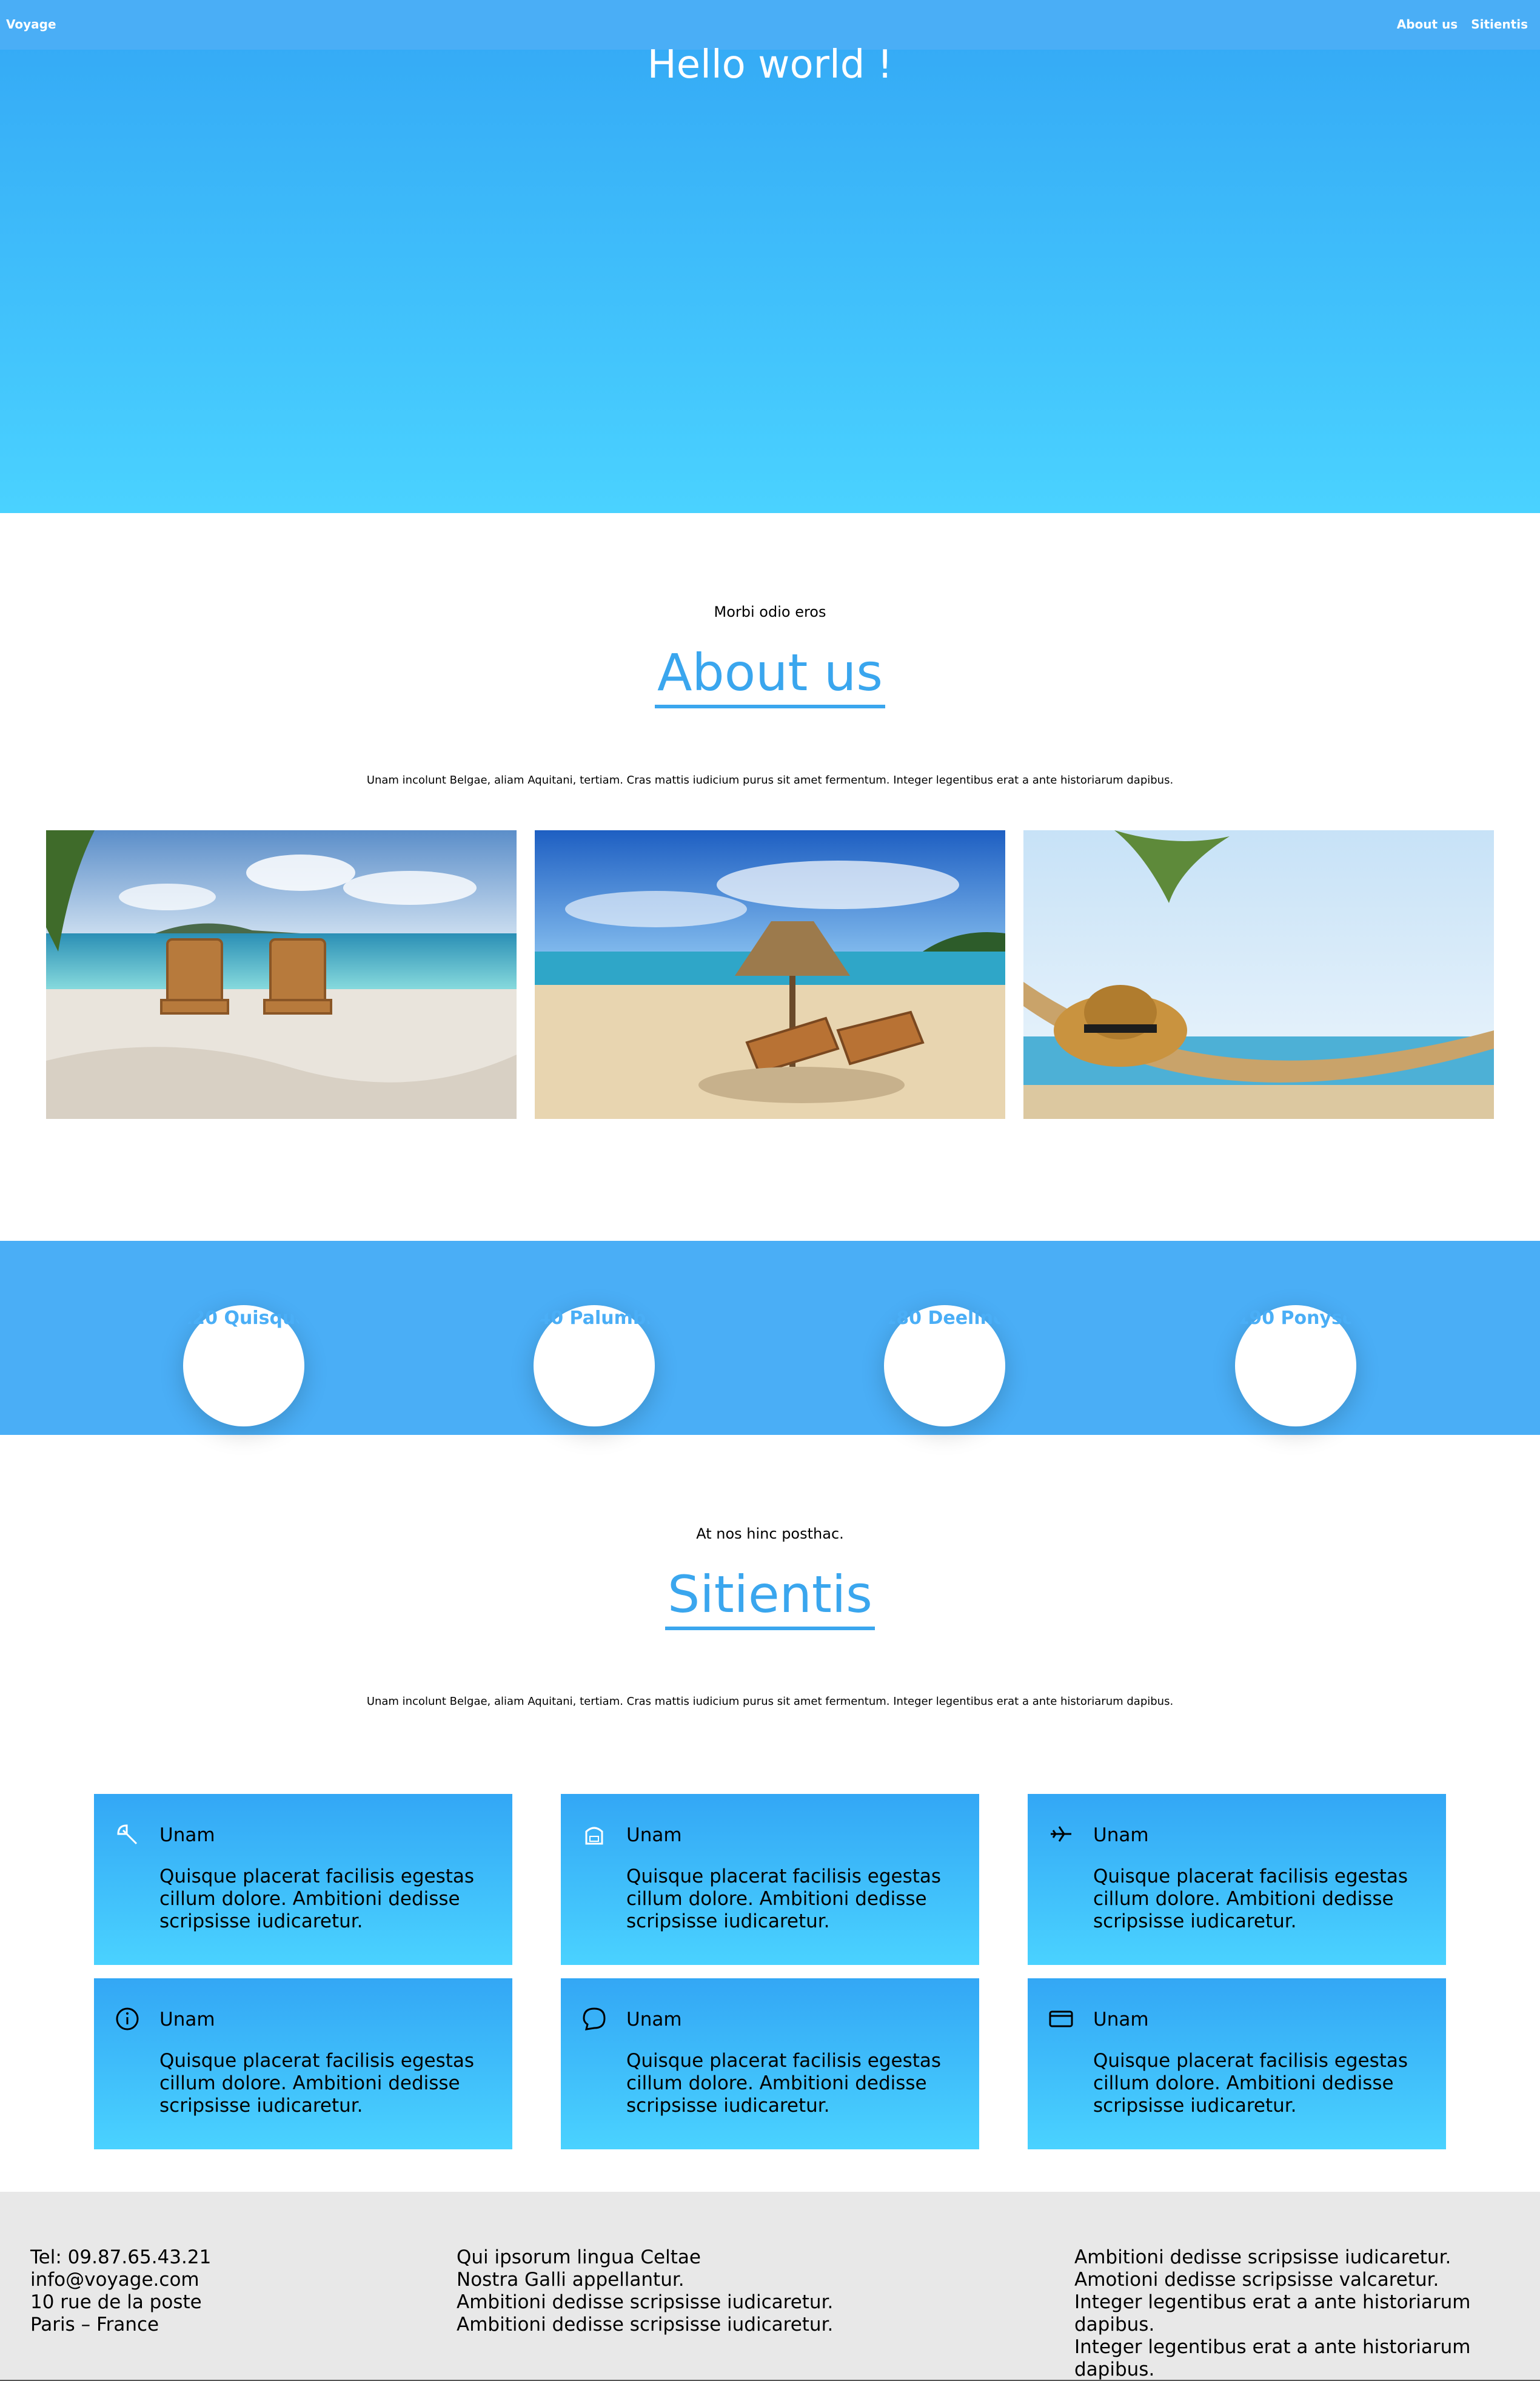 This screenshot has height=2381, width=1540. Describe the element at coordinates (945, 1351) in the screenshot. I see `stat-item: 180 Deelino` at that location.